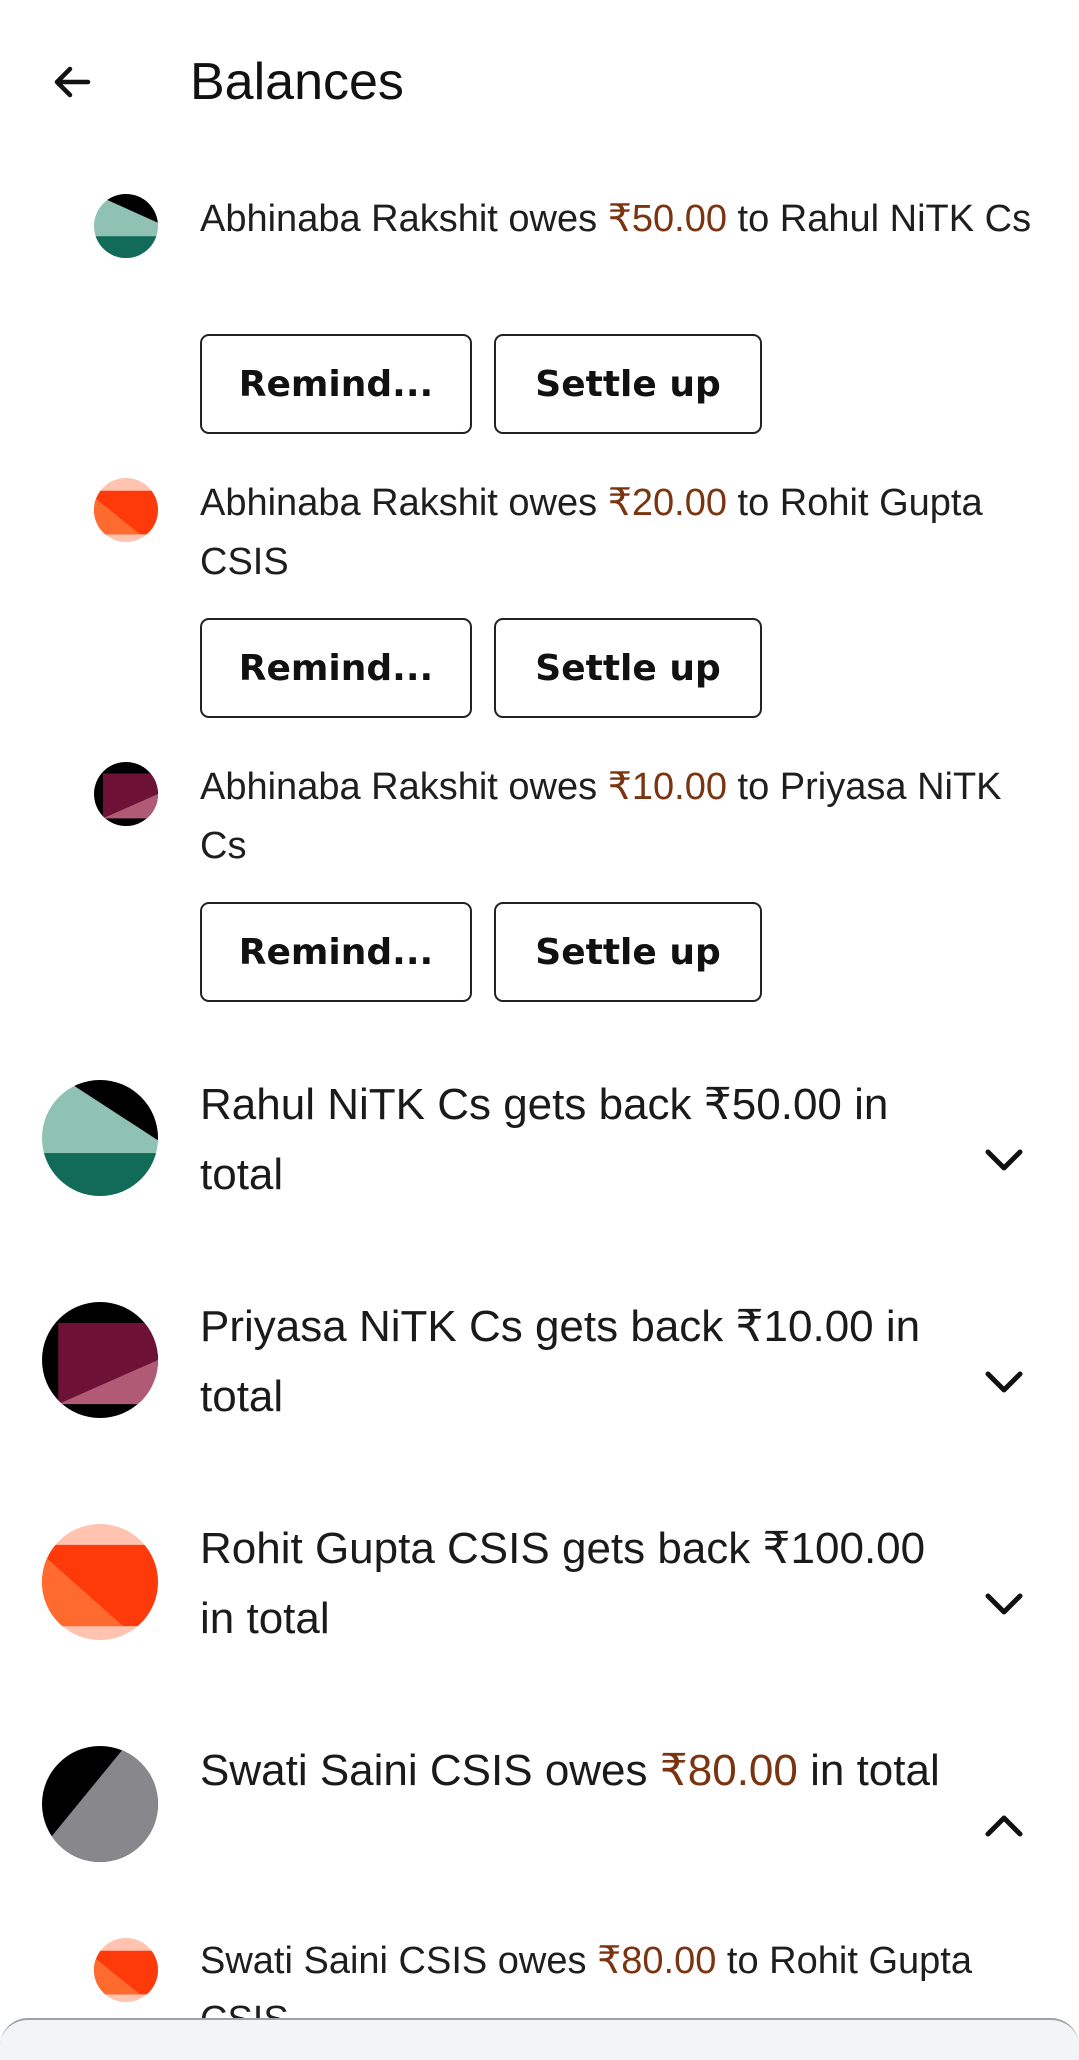  What do you see at coordinates (596, 1770) in the screenshot?
I see `balance-status: owes` at bounding box center [596, 1770].